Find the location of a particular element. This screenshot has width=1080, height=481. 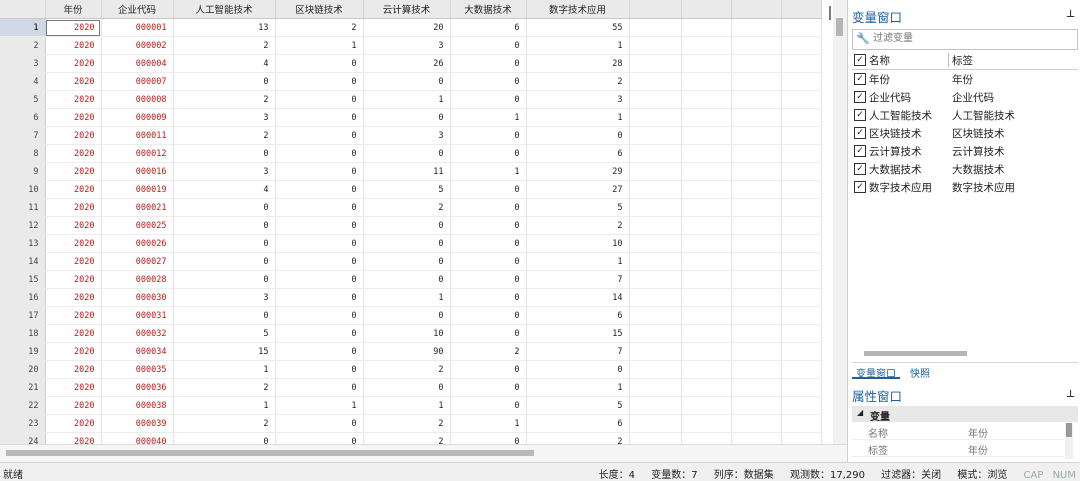

row-number: 14 is located at coordinates (23, 261).